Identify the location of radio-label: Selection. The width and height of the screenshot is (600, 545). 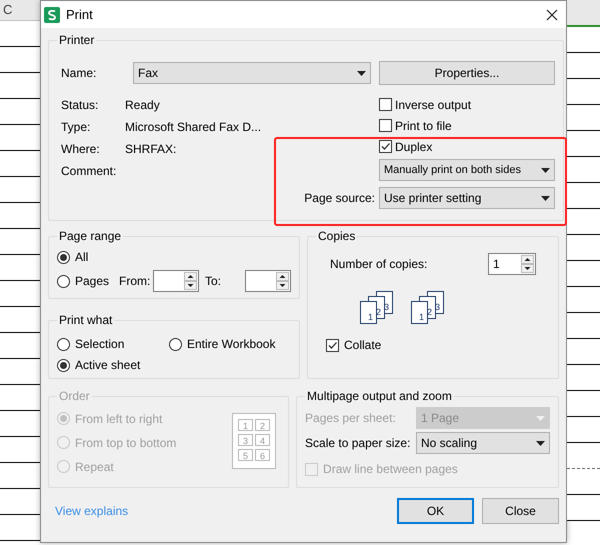
(99, 344).